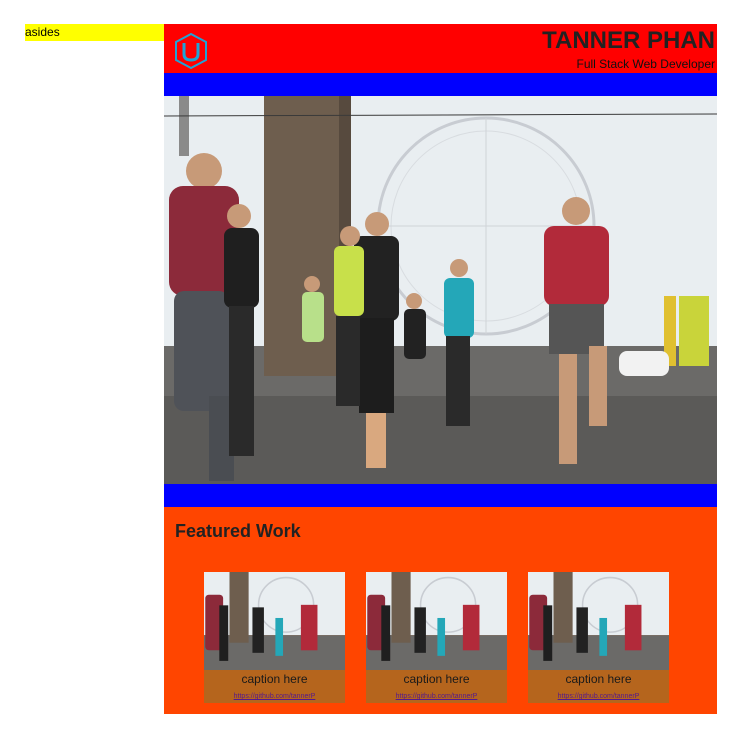  Describe the element at coordinates (440, 84) in the screenshot. I see `blue-bar-top` at that location.